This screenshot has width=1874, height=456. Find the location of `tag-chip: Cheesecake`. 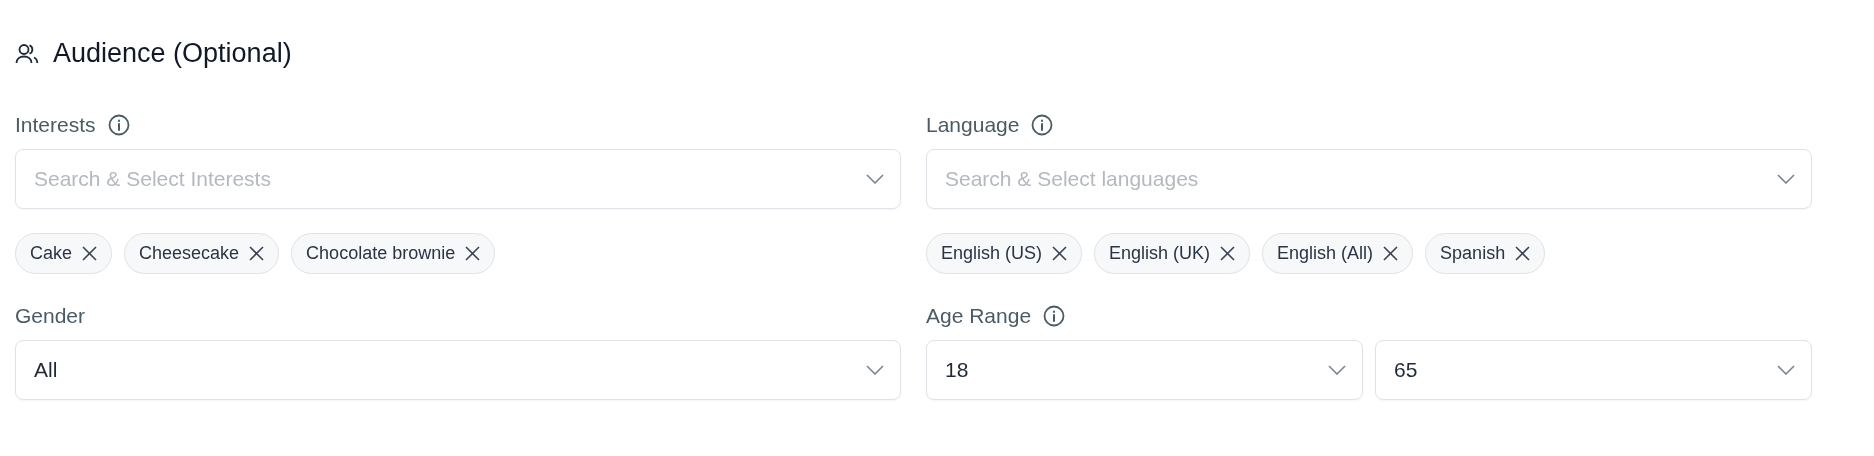

tag-chip: Cheesecake is located at coordinates (202, 253).